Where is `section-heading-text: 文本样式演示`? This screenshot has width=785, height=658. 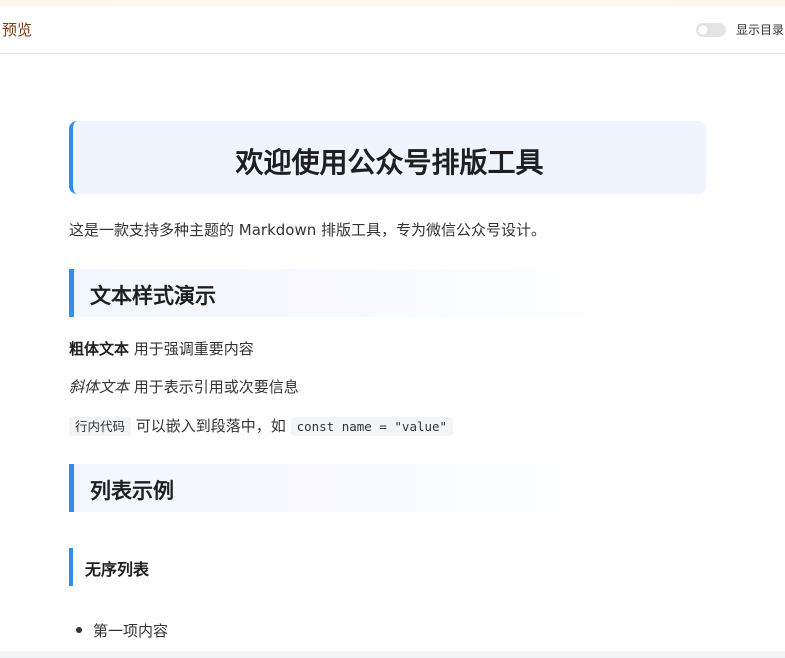
section-heading-text: 文本样式演示 is located at coordinates (153, 296).